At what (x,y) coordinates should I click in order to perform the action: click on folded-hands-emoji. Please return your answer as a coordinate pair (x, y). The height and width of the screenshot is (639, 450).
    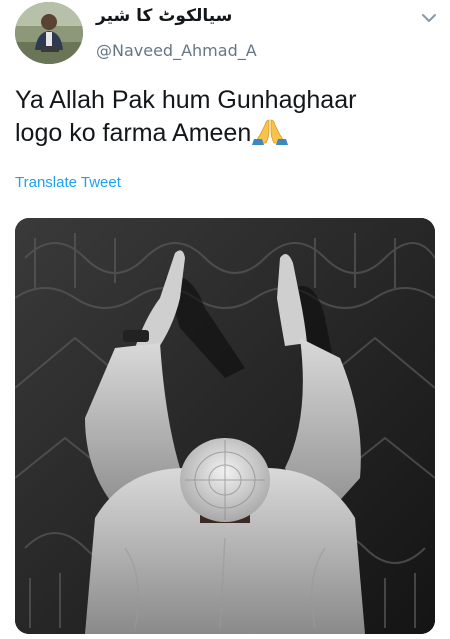
    Looking at the image, I should click on (270, 131).